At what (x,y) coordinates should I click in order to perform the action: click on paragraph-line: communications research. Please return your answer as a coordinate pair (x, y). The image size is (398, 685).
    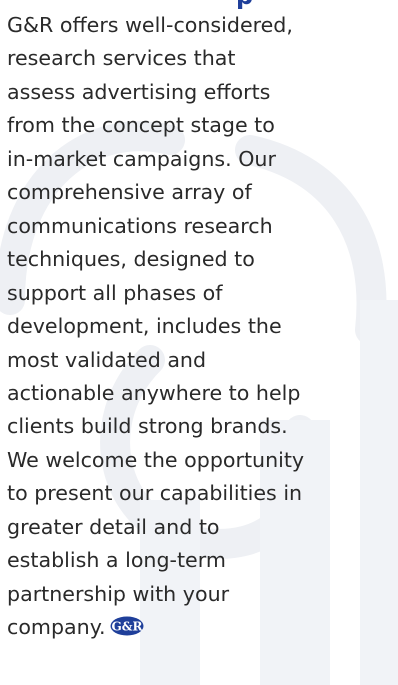
    Looking at the image, I should click on (140, 225).